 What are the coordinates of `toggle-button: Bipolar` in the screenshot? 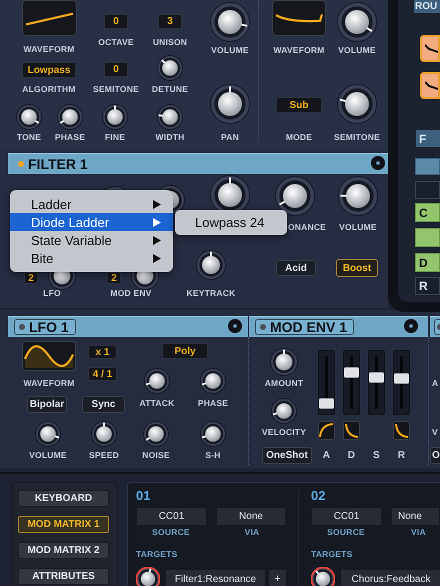 It's located at (47, 404).